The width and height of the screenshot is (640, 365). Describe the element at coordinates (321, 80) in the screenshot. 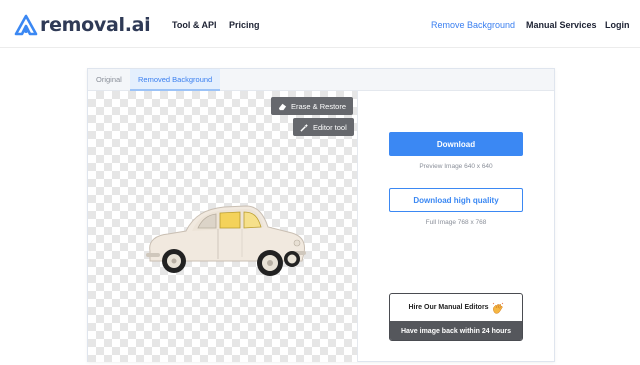

I see `image-tabs: Original Removed Background` at that location.